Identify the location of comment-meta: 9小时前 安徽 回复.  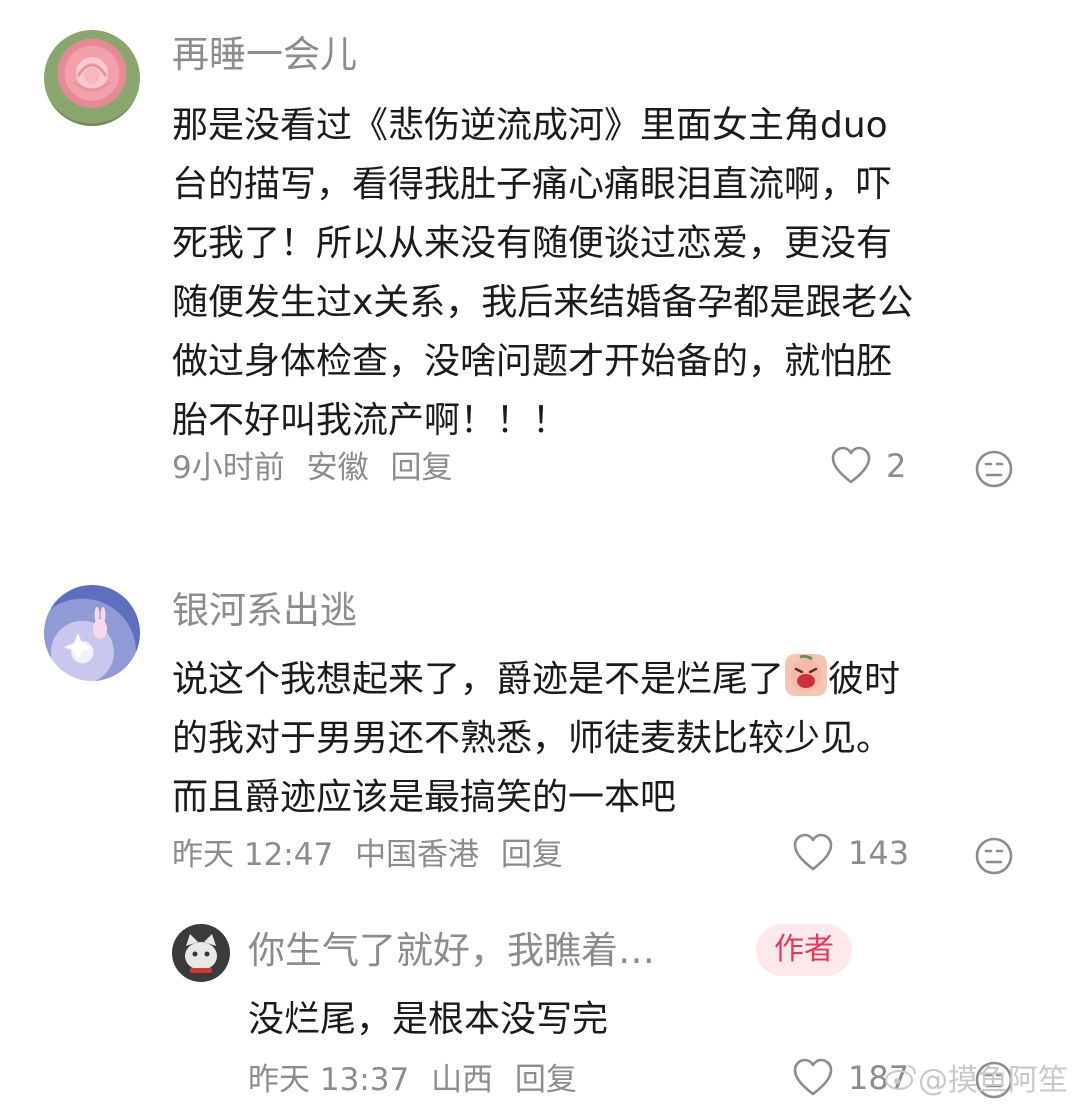
(318, 468).